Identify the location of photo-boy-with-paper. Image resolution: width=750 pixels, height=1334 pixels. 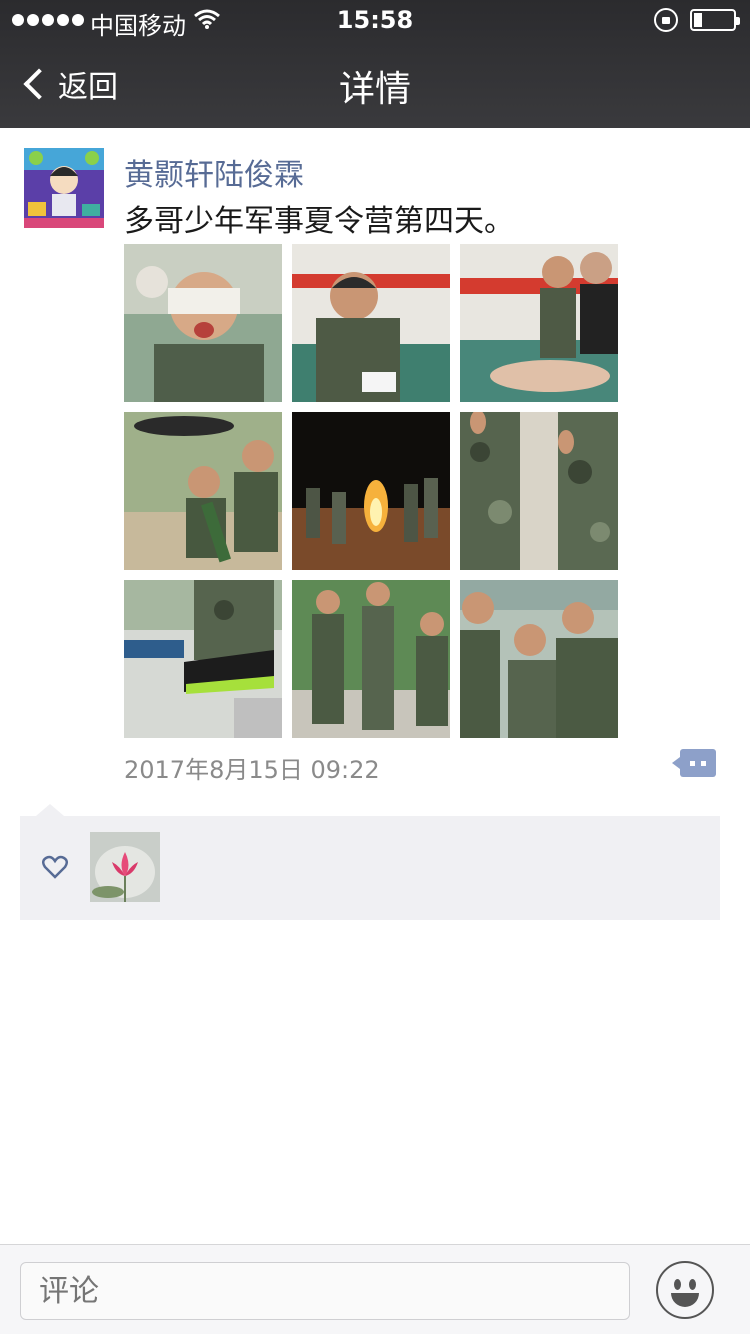
(371, 323).